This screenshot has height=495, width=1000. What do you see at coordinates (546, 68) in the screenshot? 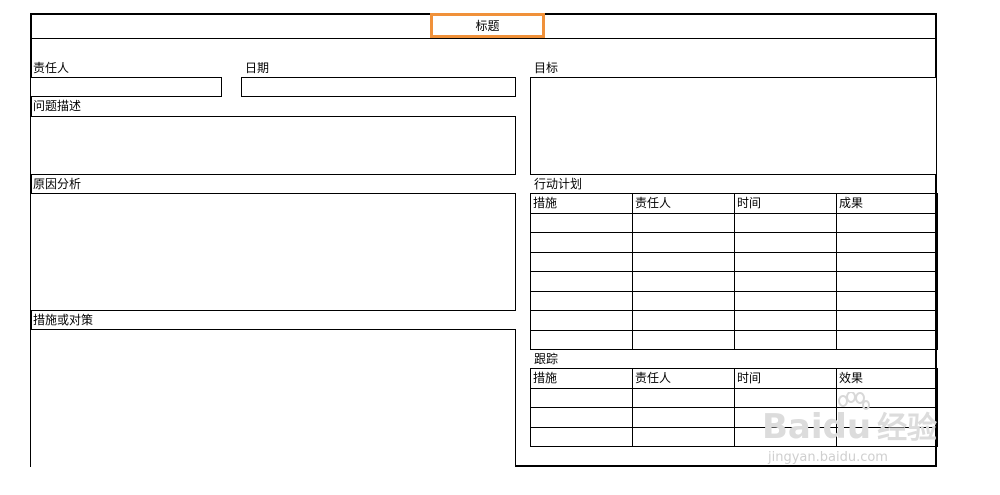
I see `goal-label: 目标` at bounding box center [546, 68].